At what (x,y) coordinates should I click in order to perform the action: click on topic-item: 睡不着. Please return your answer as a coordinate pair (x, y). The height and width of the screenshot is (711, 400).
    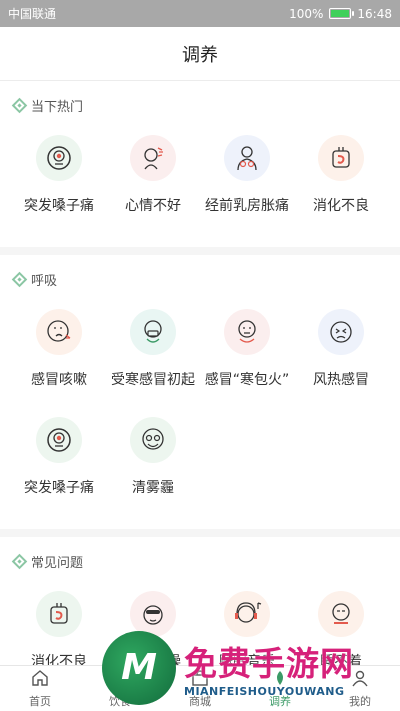
    Looking at the image, I should click on (341, 625).